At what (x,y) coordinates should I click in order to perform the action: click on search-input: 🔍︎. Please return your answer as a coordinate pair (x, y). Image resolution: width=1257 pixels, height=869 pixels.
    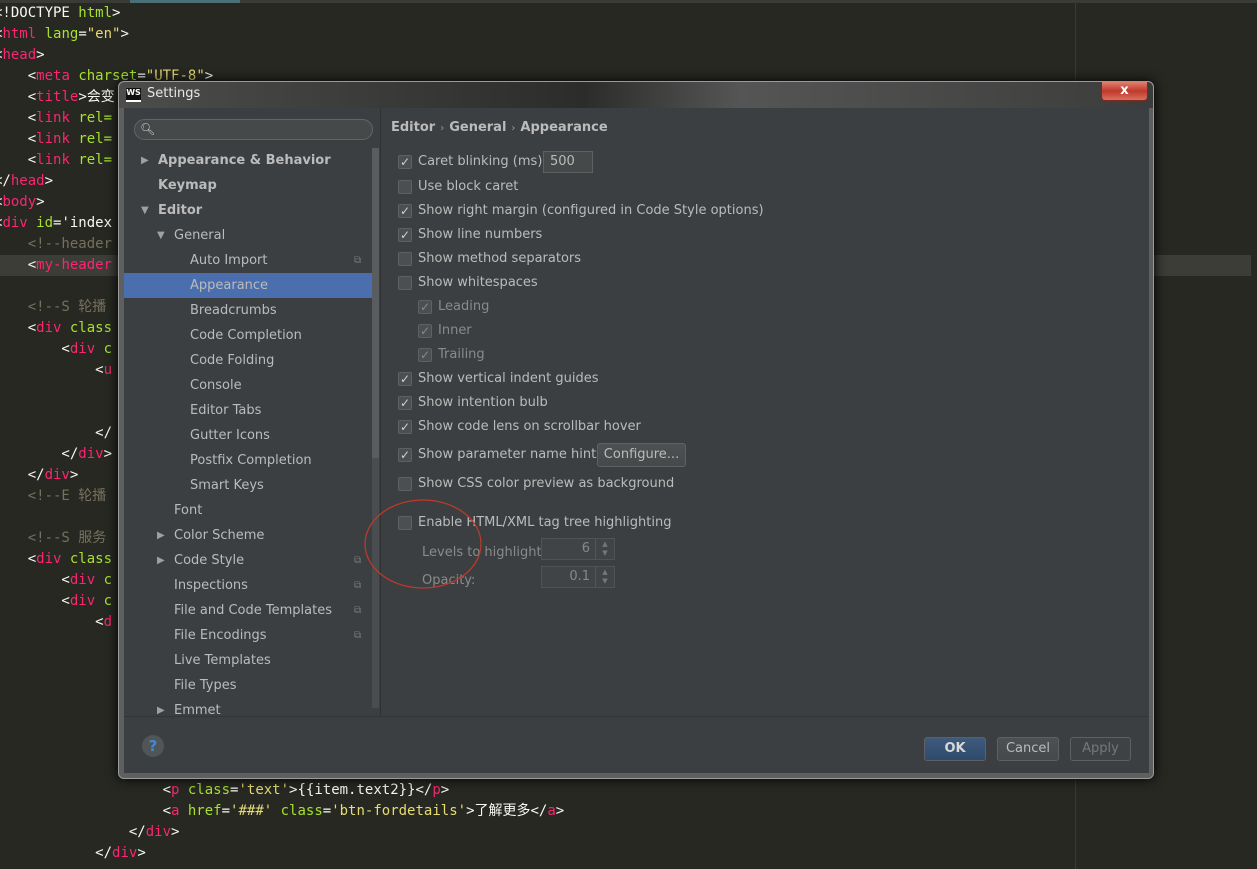
    Looking at the image, I should click on (253, 129).